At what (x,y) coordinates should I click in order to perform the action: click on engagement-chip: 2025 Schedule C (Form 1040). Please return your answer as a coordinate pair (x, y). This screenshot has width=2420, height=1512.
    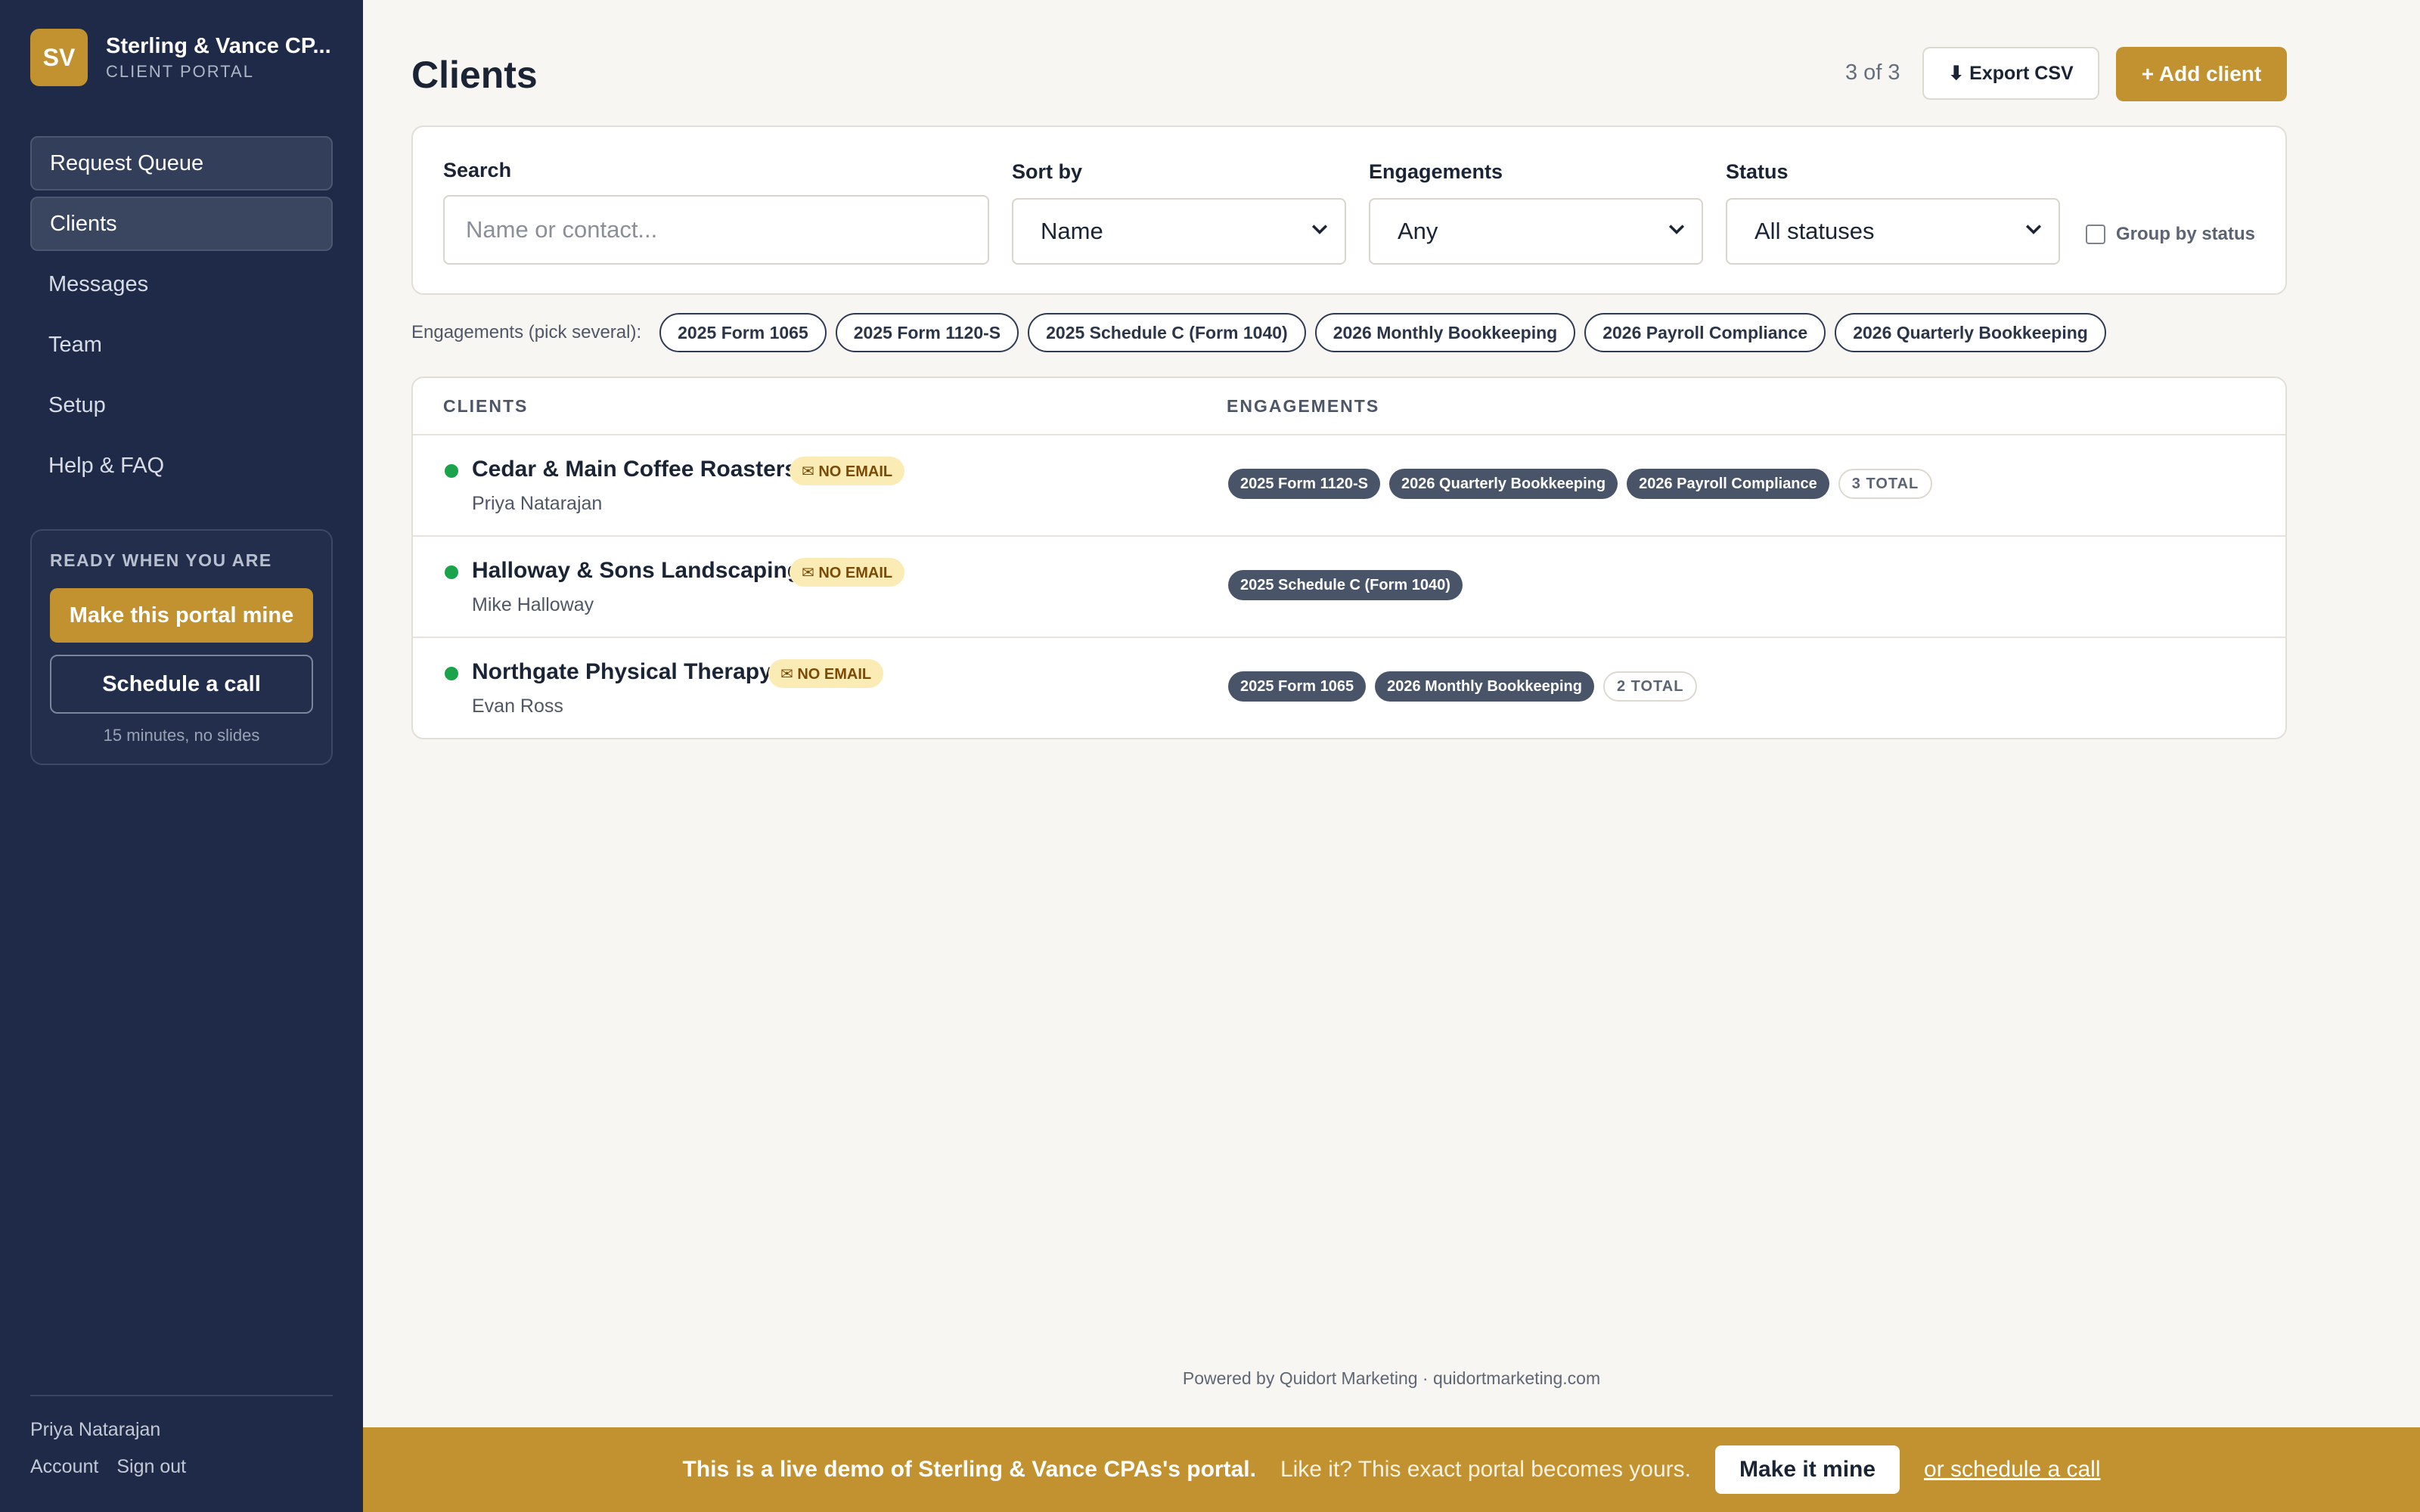
    Looking at the image, I should click on (1167, 332).